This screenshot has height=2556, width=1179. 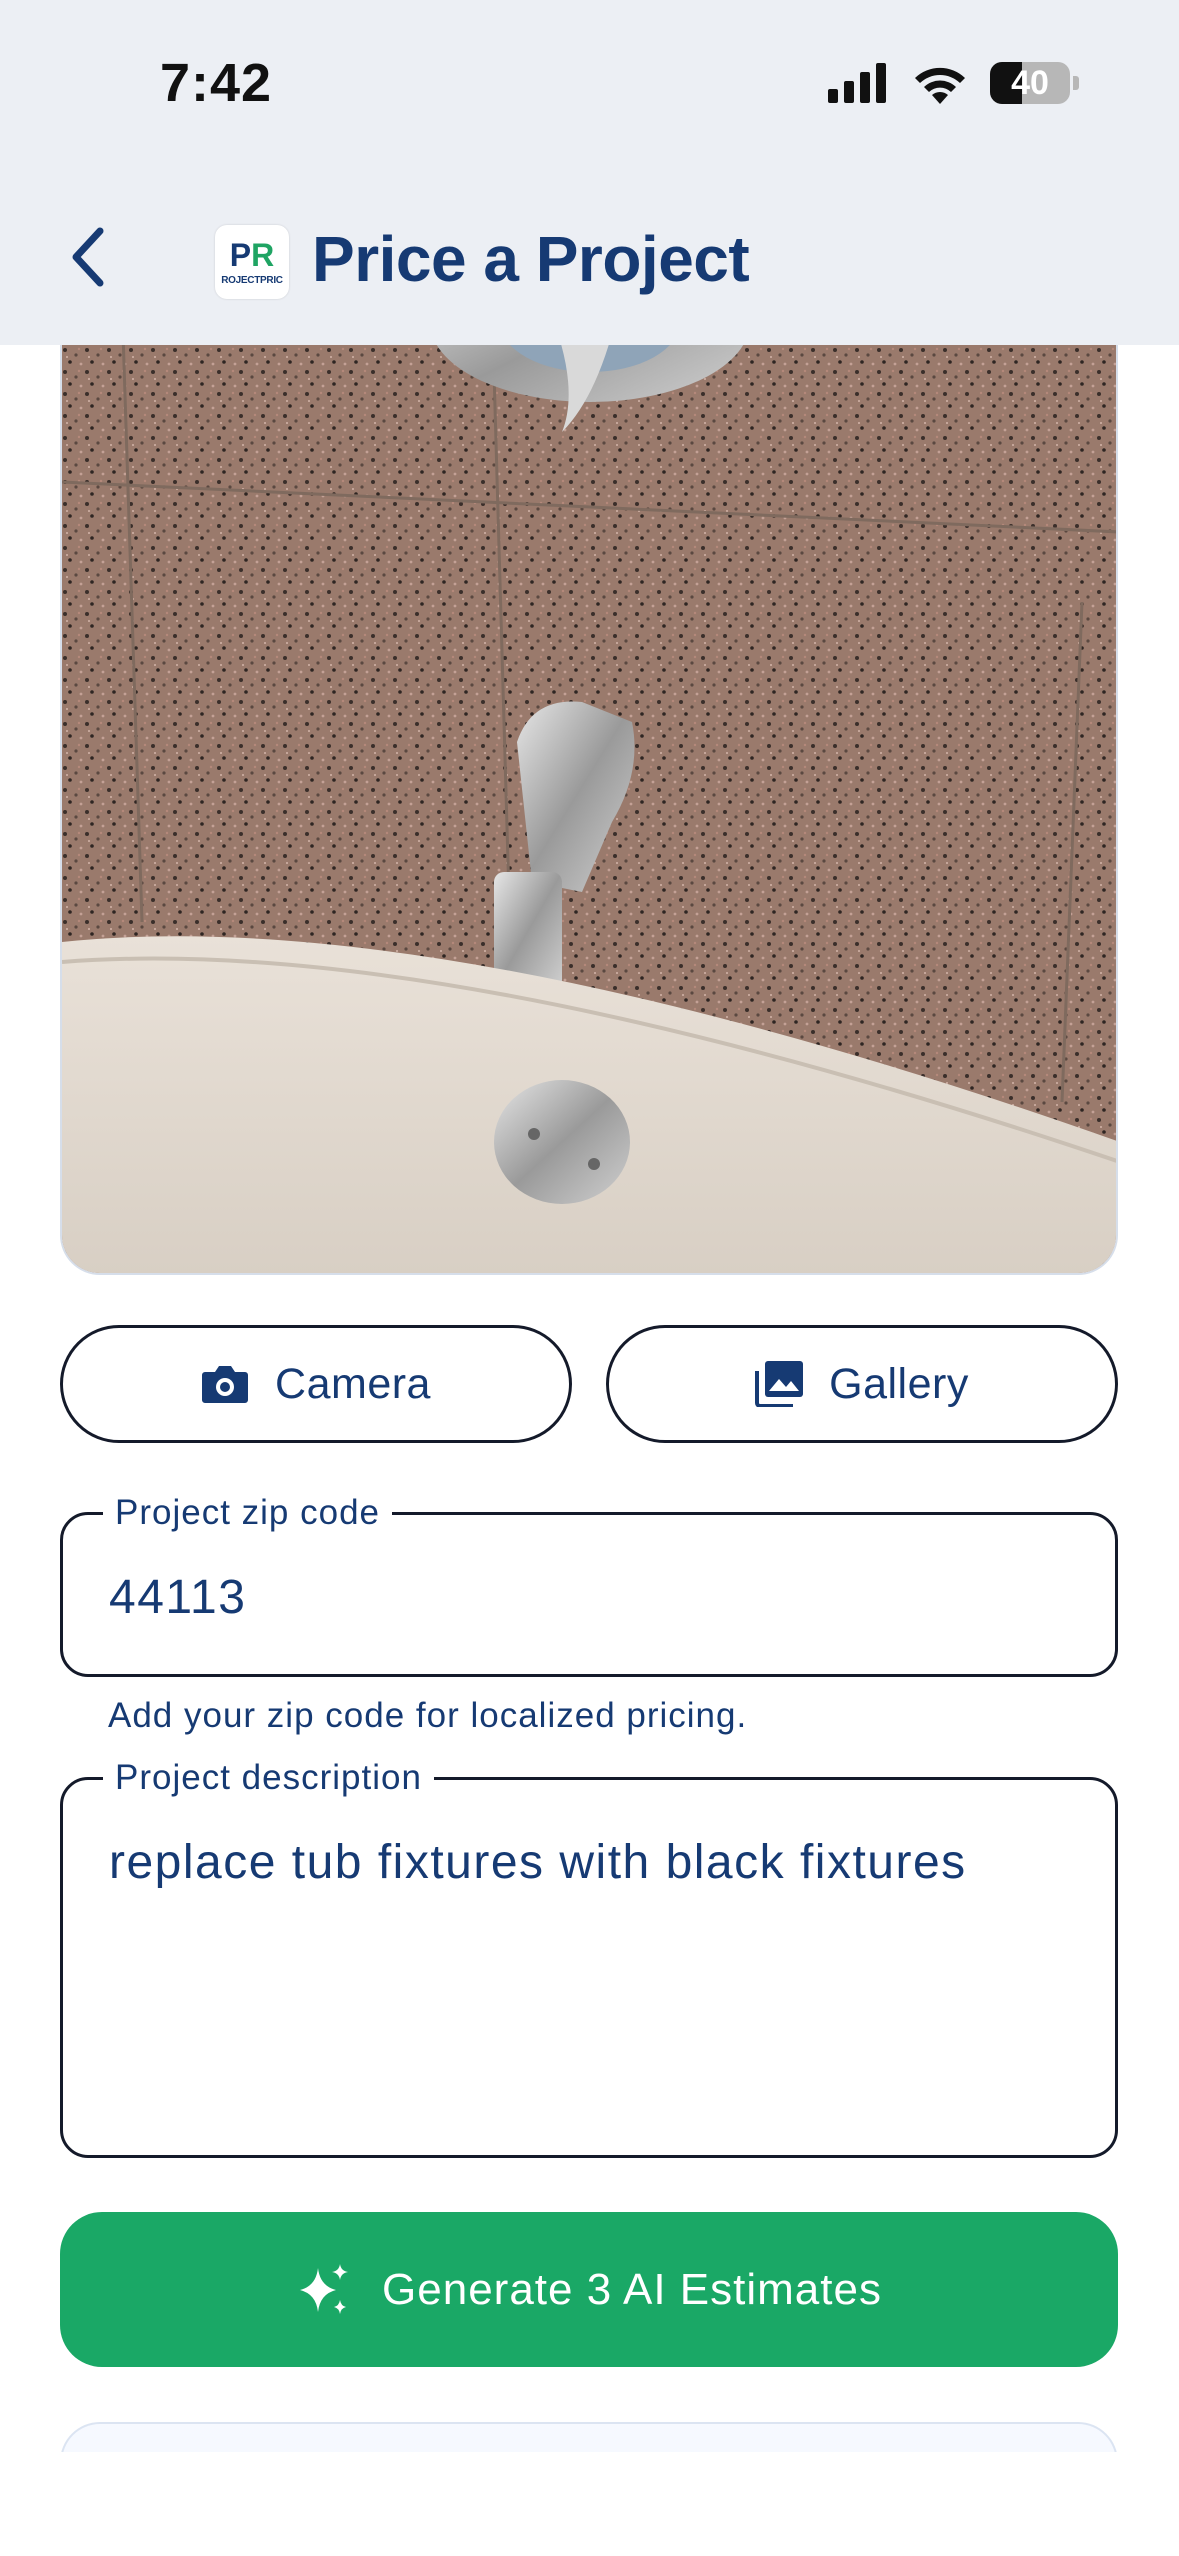 I want to click on logo-text: ROJECTPRIC, so click(x=252, y=280).